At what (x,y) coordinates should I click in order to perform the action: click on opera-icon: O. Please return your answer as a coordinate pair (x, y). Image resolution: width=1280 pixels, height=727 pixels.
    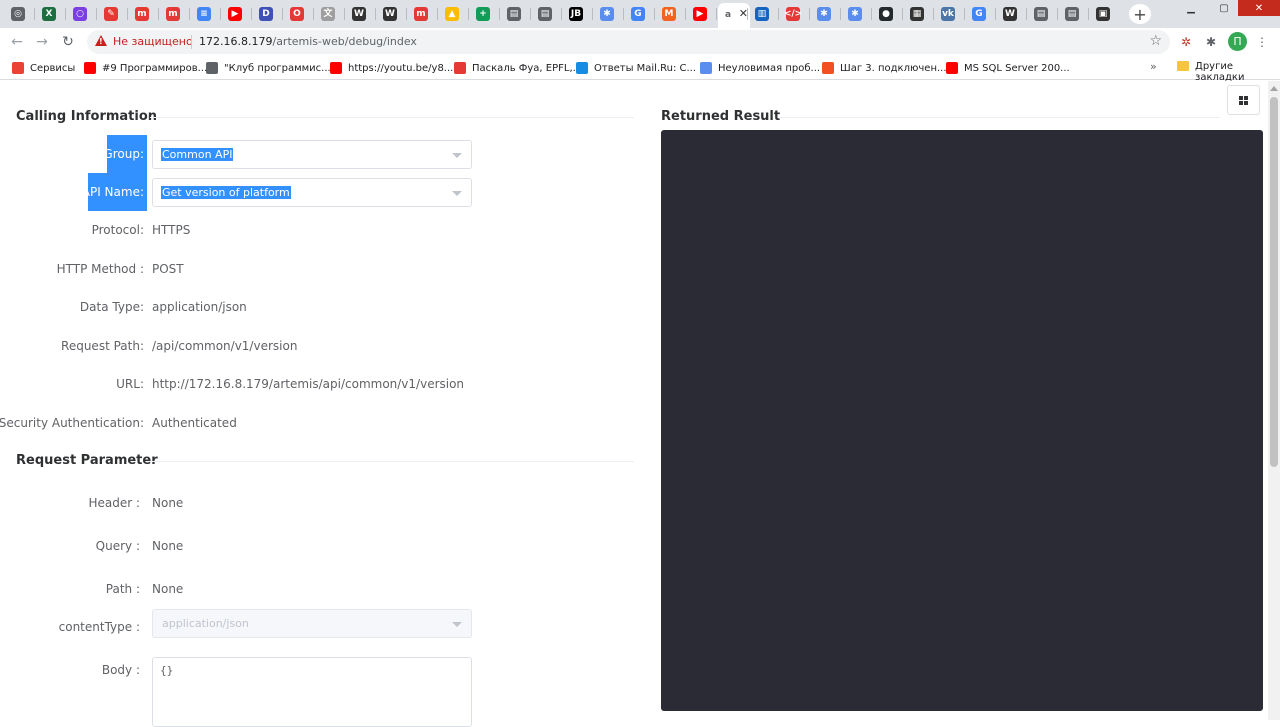
    Looking at the image, I should click on (297, 14).